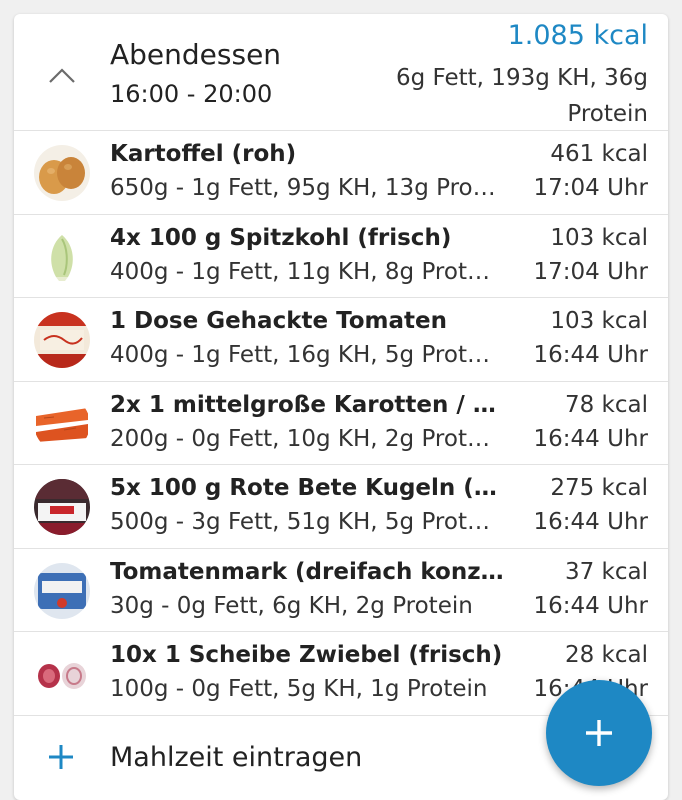 Image resolution: width=682 pixels, height=800 pixels. What do you see at coordinates (306, 188) in the screenshot?
I see `food-item-detail: 650g - 1g Fett, 95g KH, 13g Protein` at bounding box center [306, 188].